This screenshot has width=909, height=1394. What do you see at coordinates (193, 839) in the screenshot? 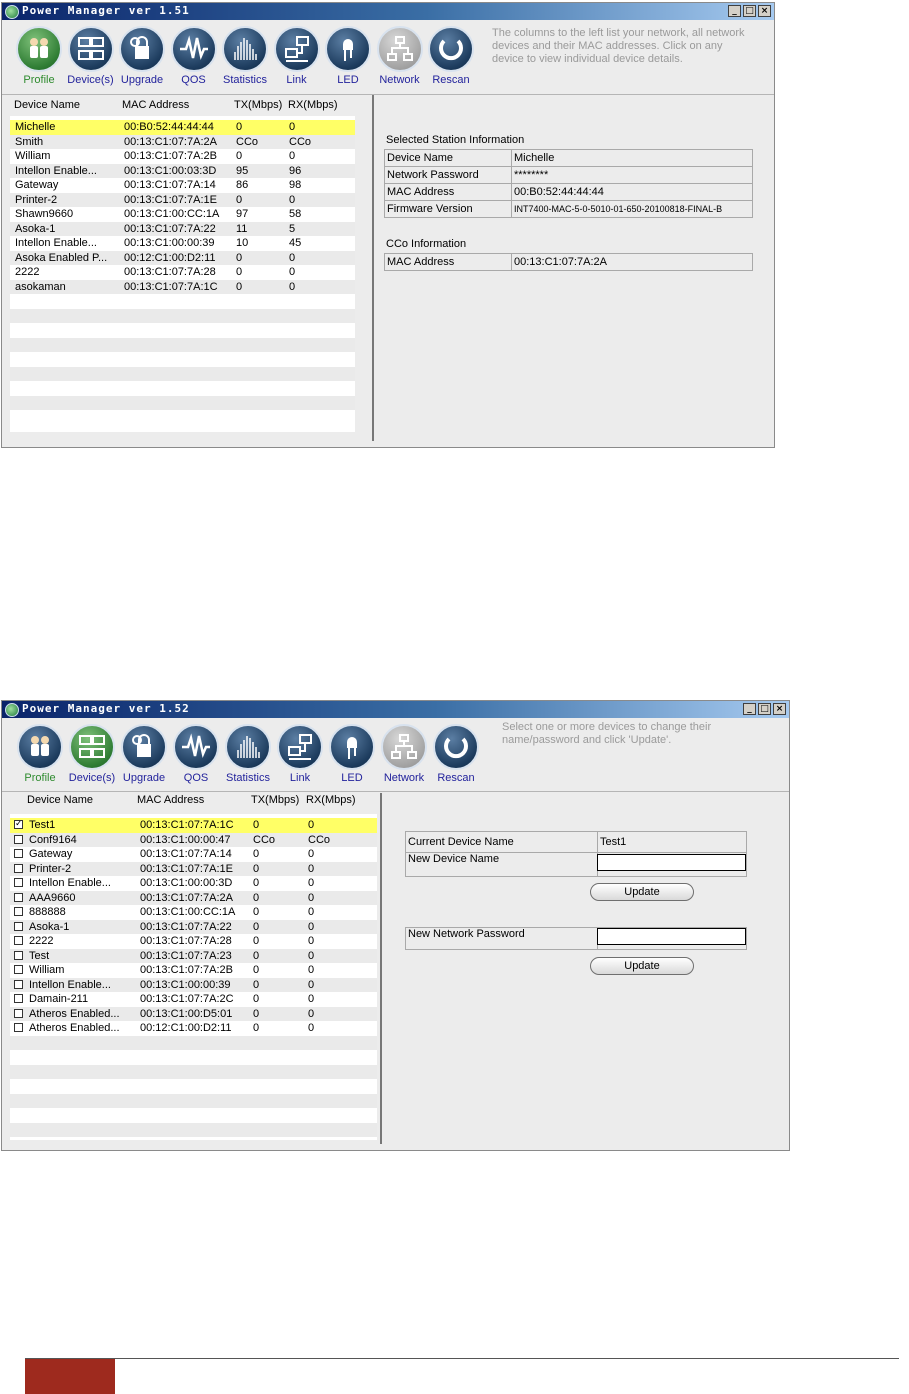
I see `table-row: Conf9164 00:13:C1:00:00:47 CCo CCo` at bounding box center [193, 839].